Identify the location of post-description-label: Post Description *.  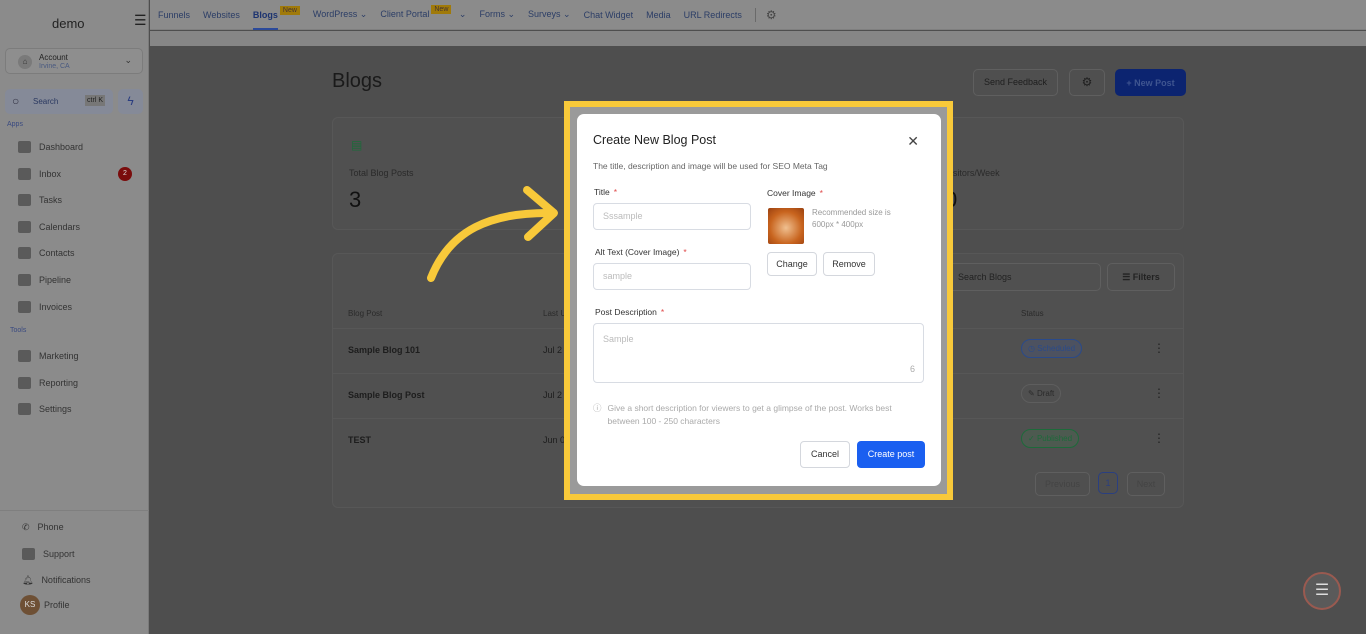
(629, 312).